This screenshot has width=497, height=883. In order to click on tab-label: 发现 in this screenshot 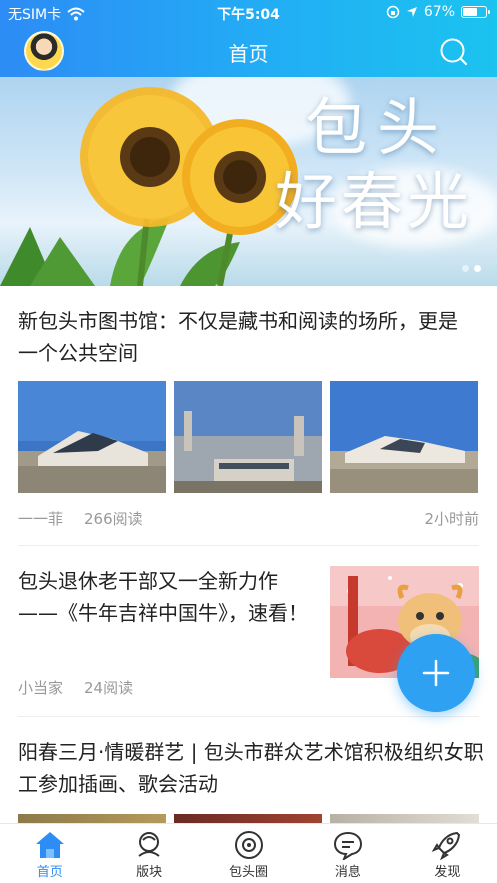, I will do `click(447, 872)`.